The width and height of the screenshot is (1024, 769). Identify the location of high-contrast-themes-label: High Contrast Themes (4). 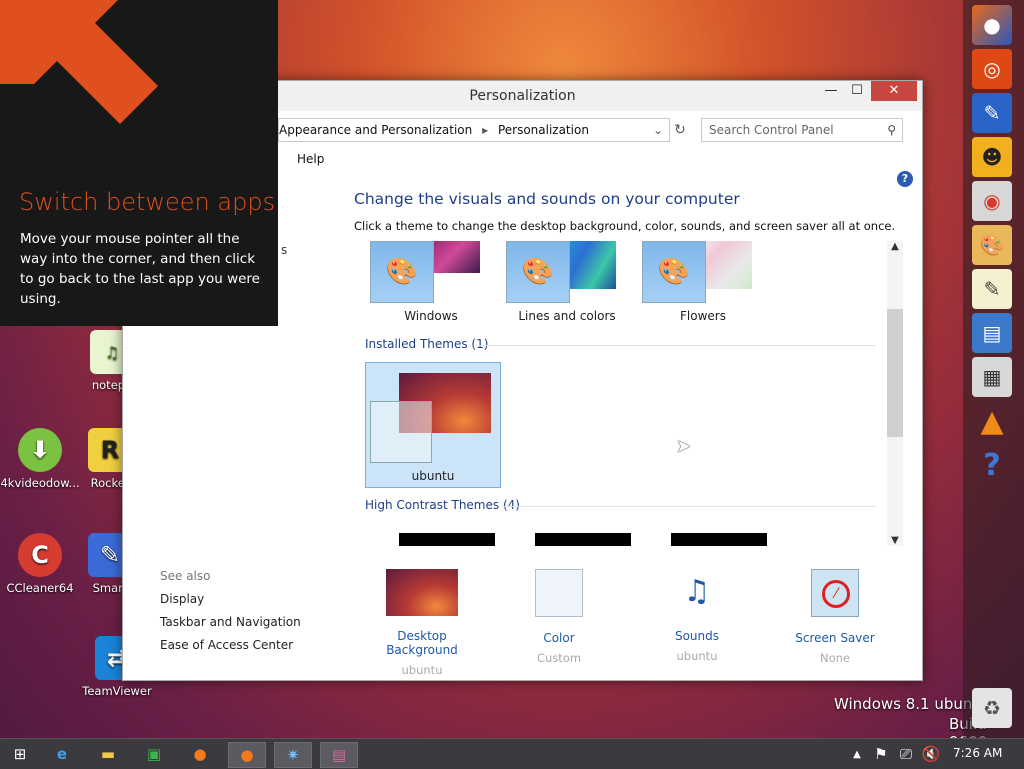
(442, 505).